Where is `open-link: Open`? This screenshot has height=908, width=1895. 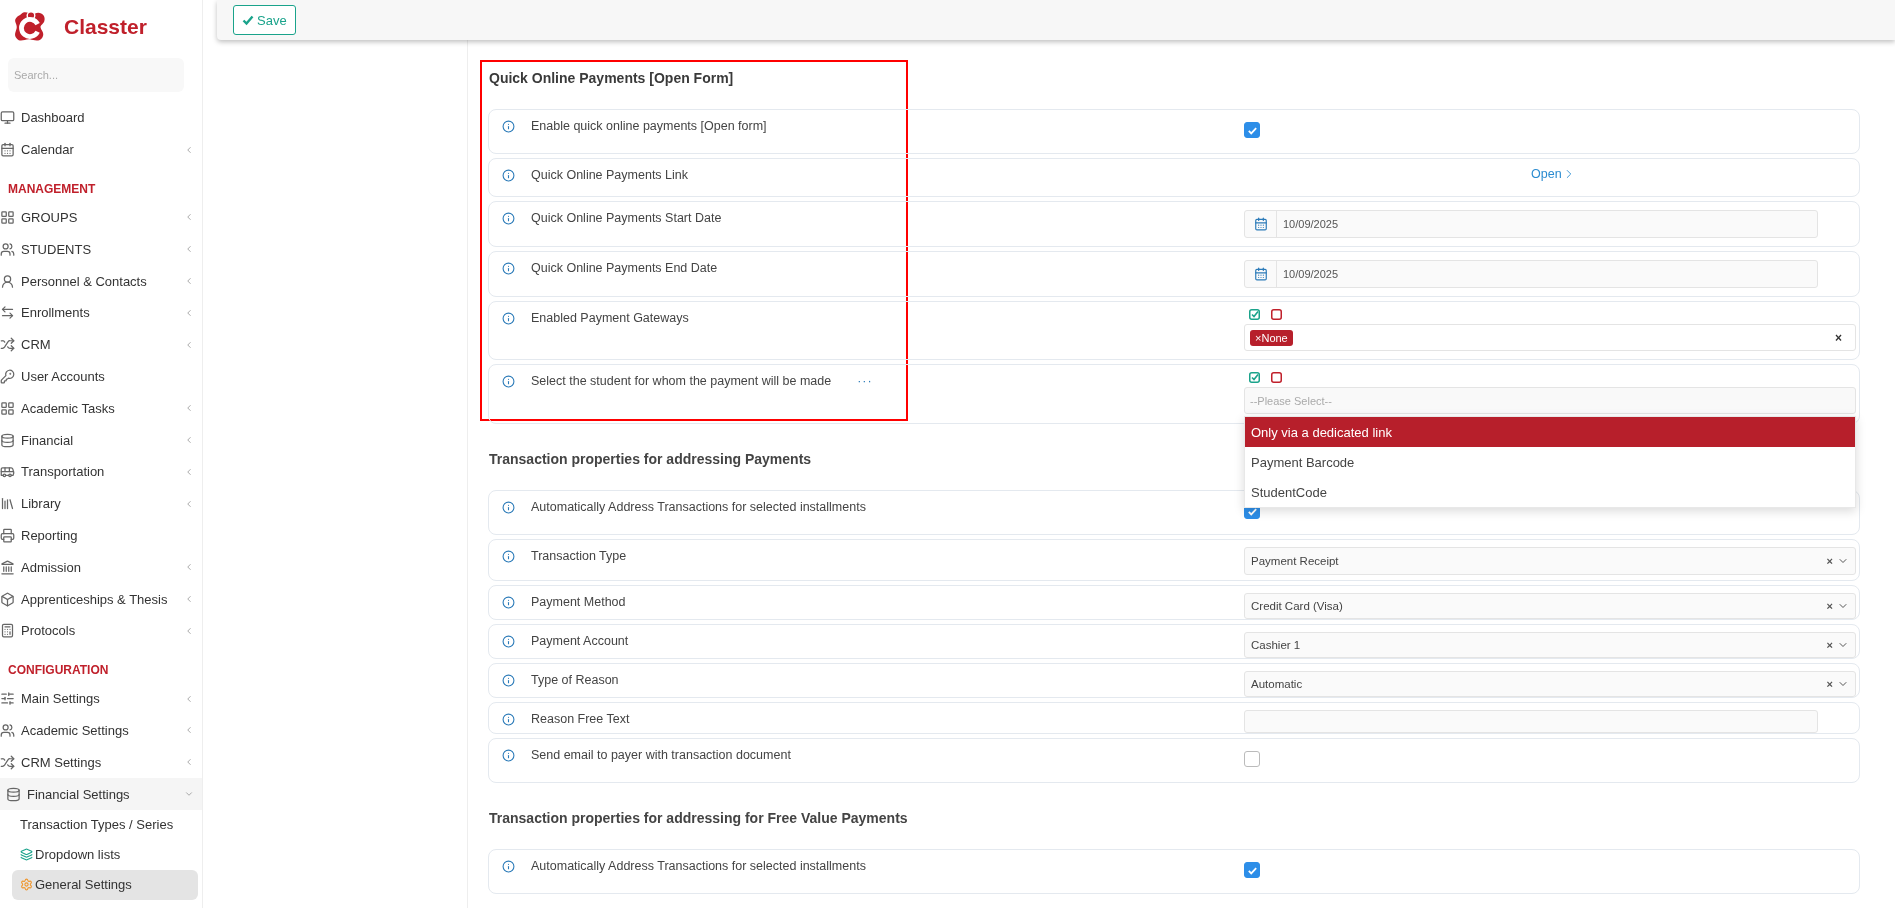
open-link: Open is located at coordinates (1553, 174).